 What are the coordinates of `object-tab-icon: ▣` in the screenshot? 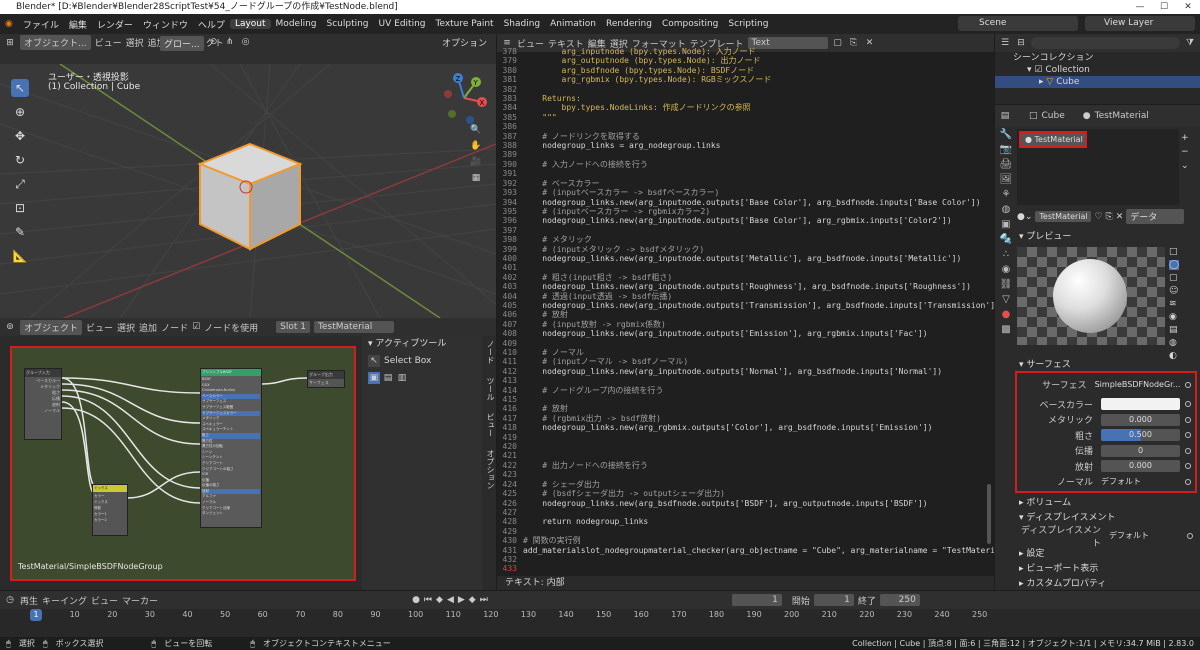 It's located at (1005, 224).